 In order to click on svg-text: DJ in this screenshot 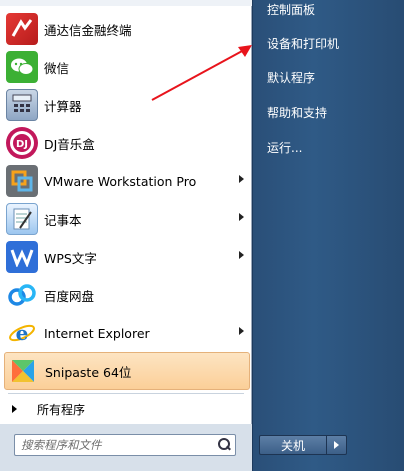, I will do `click(22, 144)`.